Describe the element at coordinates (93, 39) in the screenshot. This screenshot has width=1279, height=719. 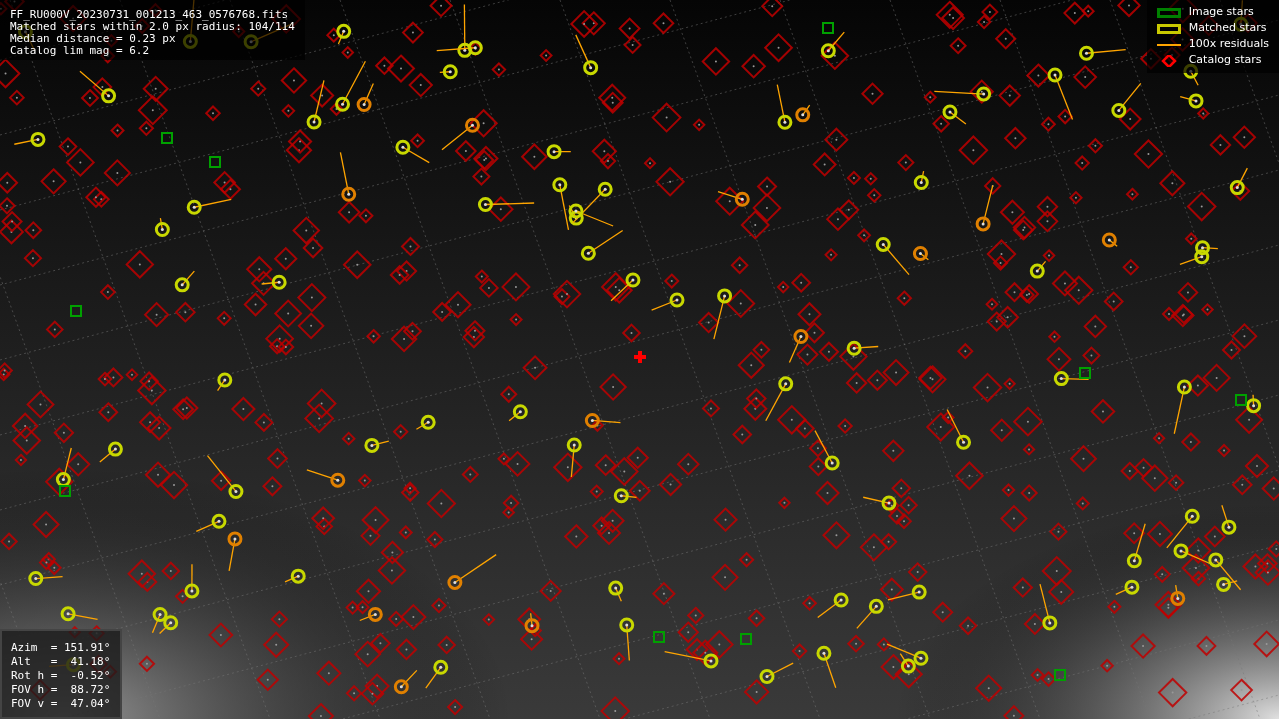
I see `info-text: Median distance = 0.23 px` at that location.